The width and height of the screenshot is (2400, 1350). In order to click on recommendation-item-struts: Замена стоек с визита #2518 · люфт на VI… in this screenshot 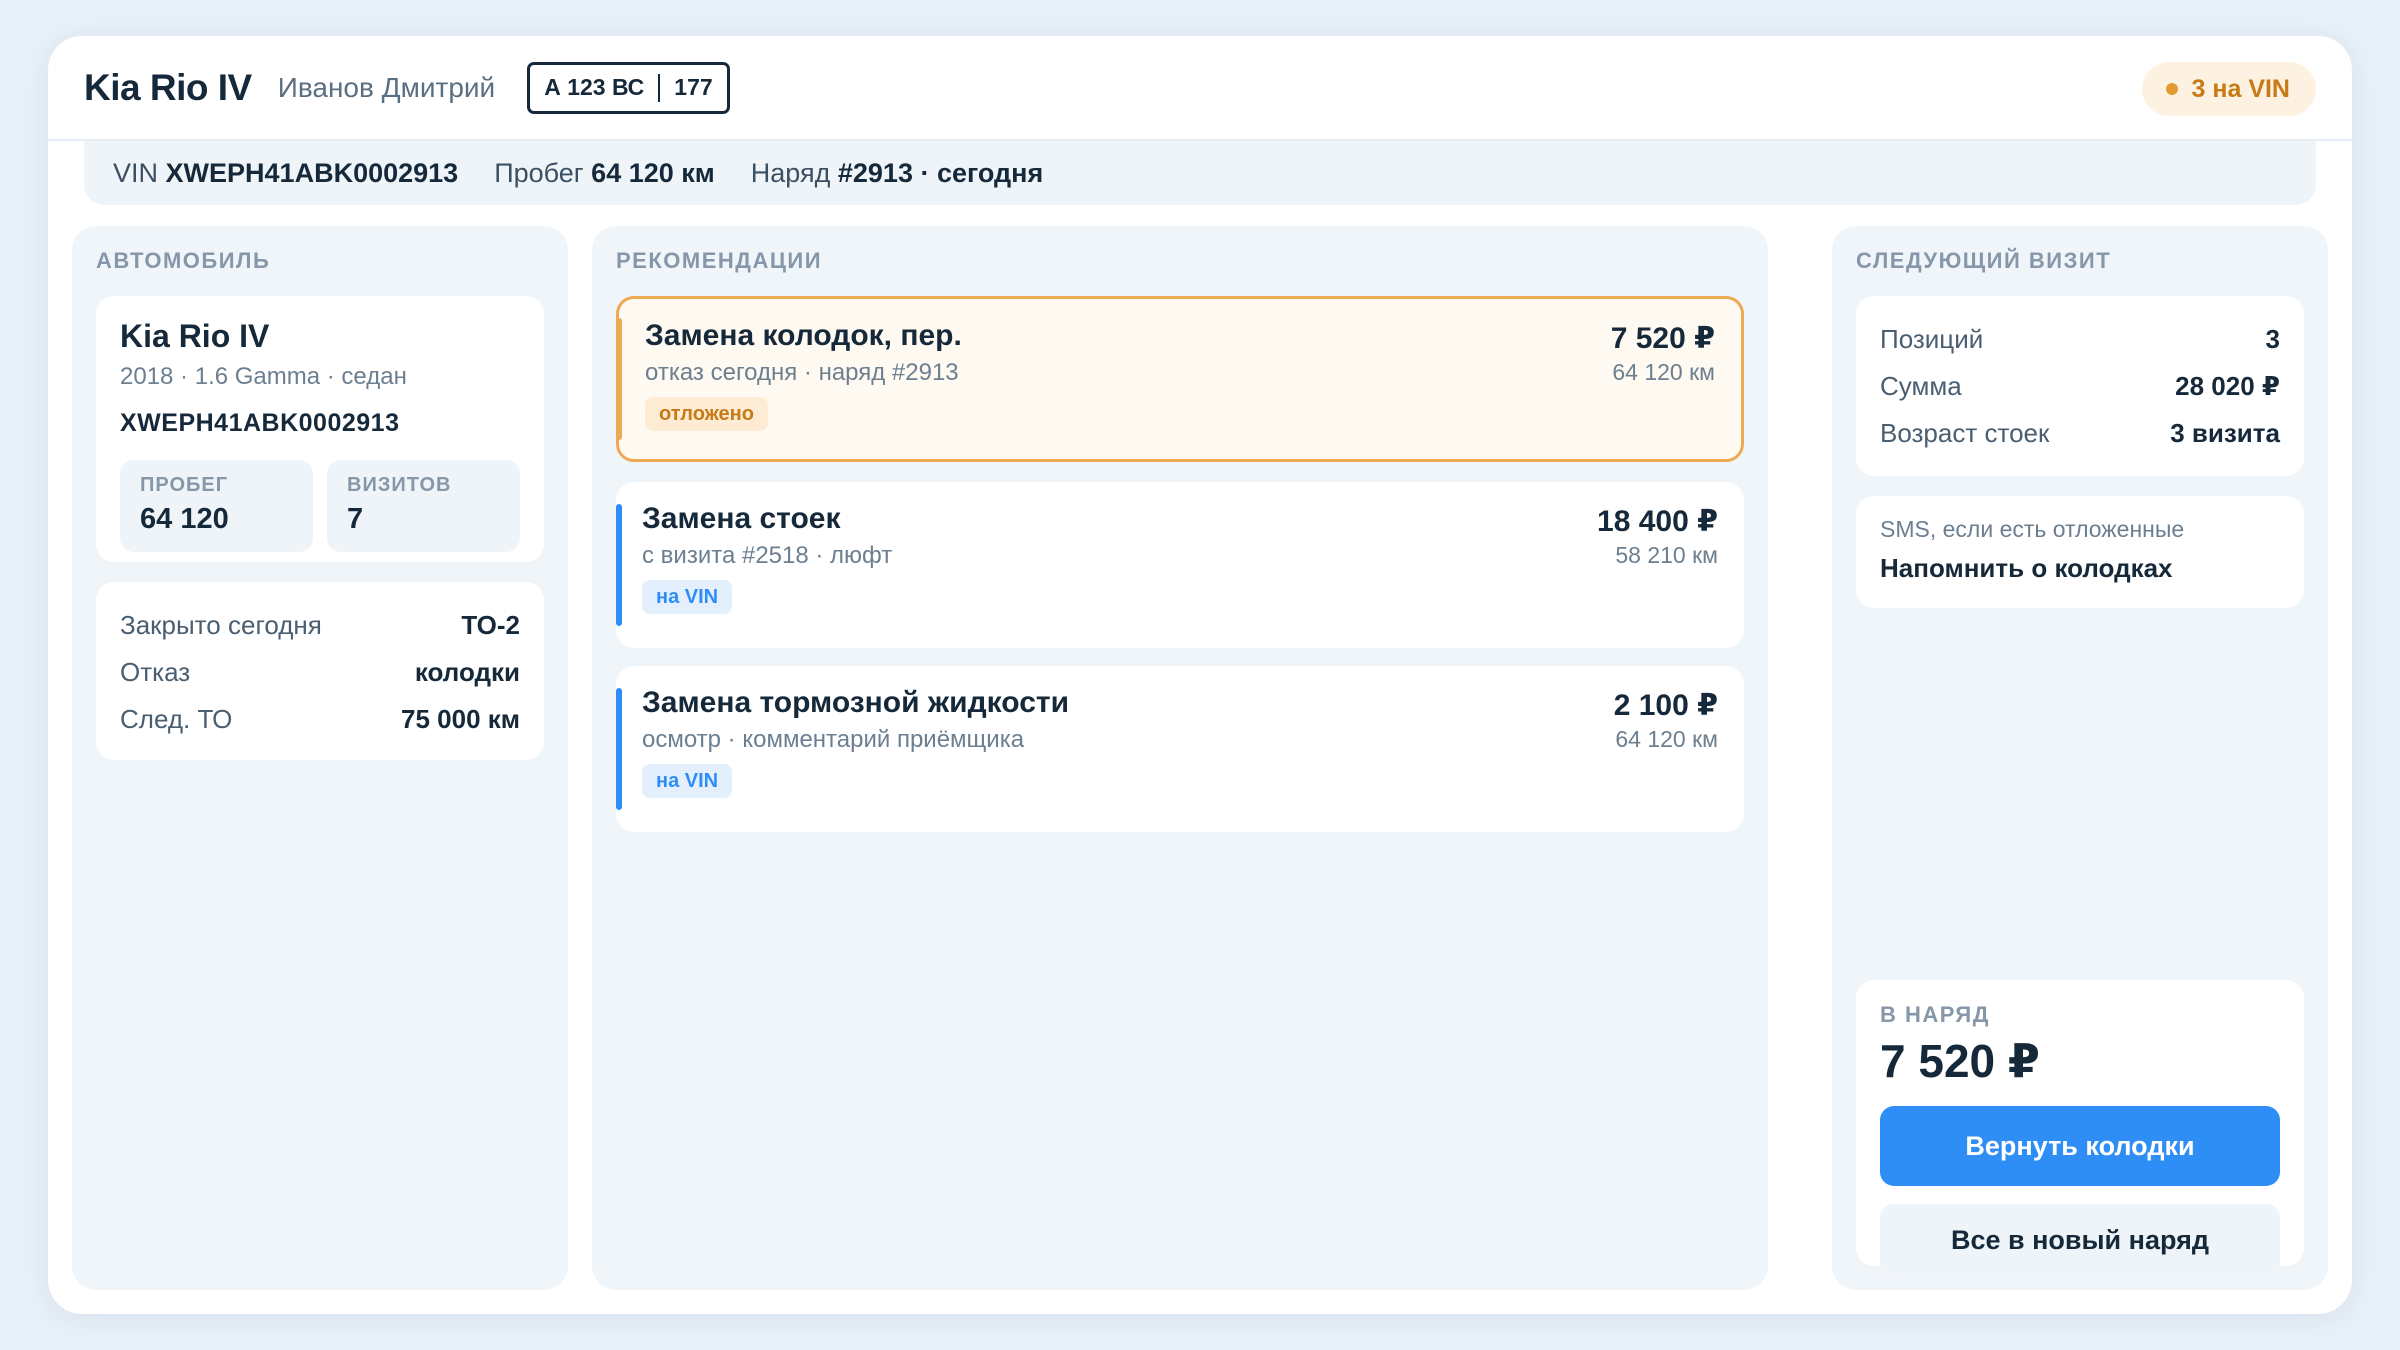, I will do `click(1180, 565)`.